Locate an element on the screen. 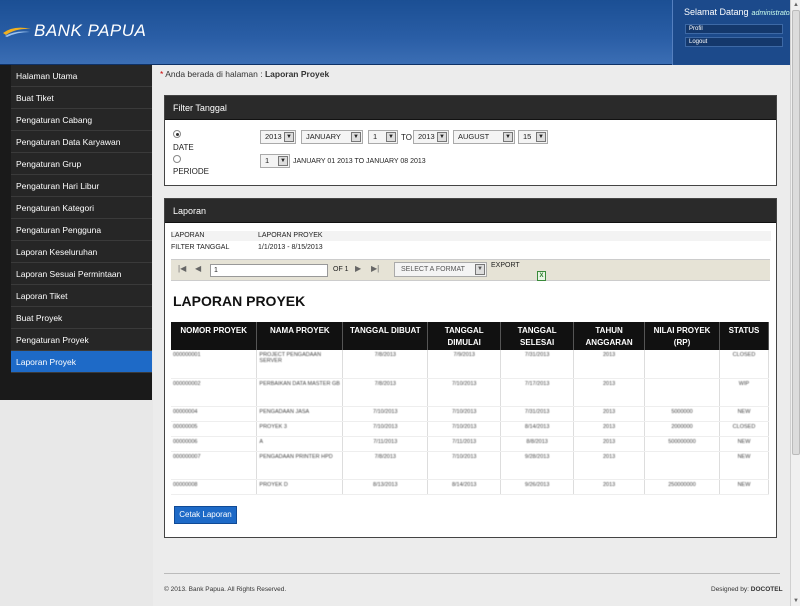 The image size is (800, 606). to-label: TO is located at coordinates (406, 137).